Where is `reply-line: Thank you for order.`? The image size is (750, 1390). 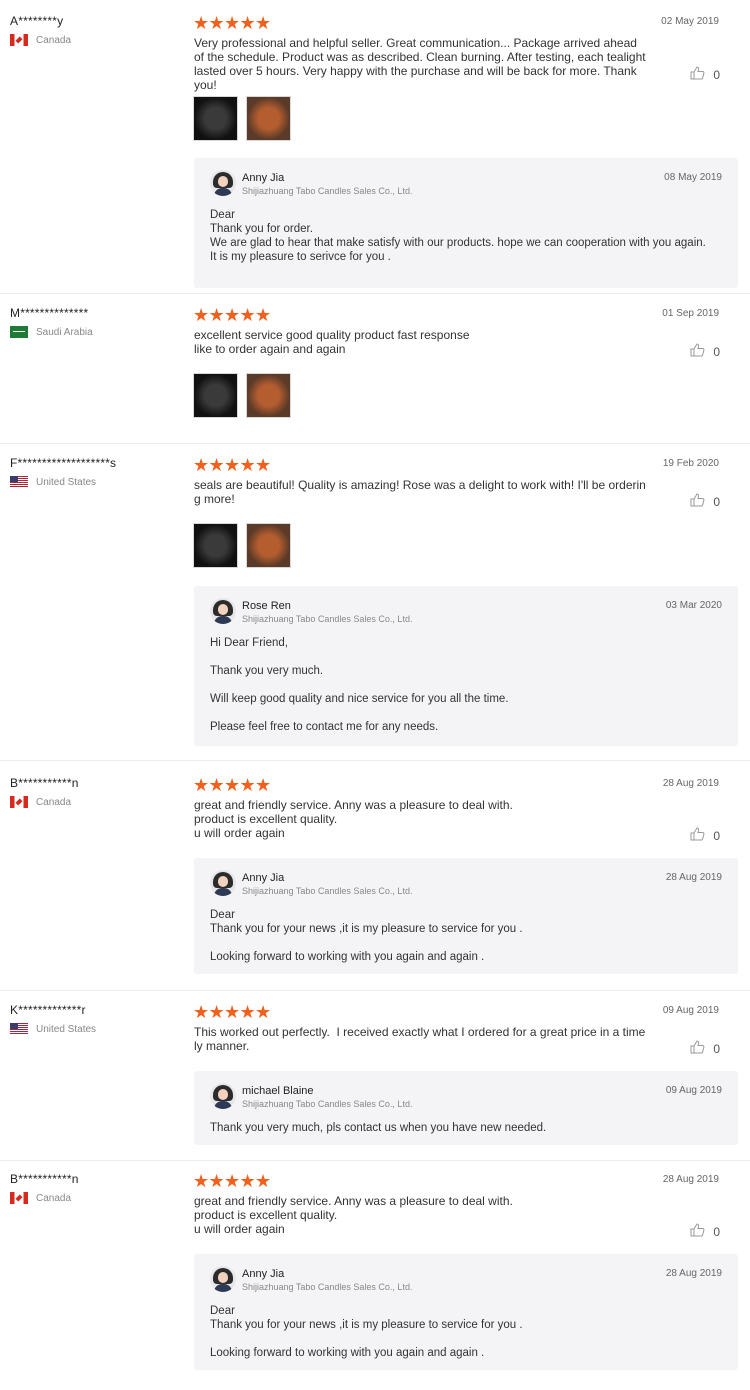
reply-line: Thank you for order. is located at coordinates (261, 229).